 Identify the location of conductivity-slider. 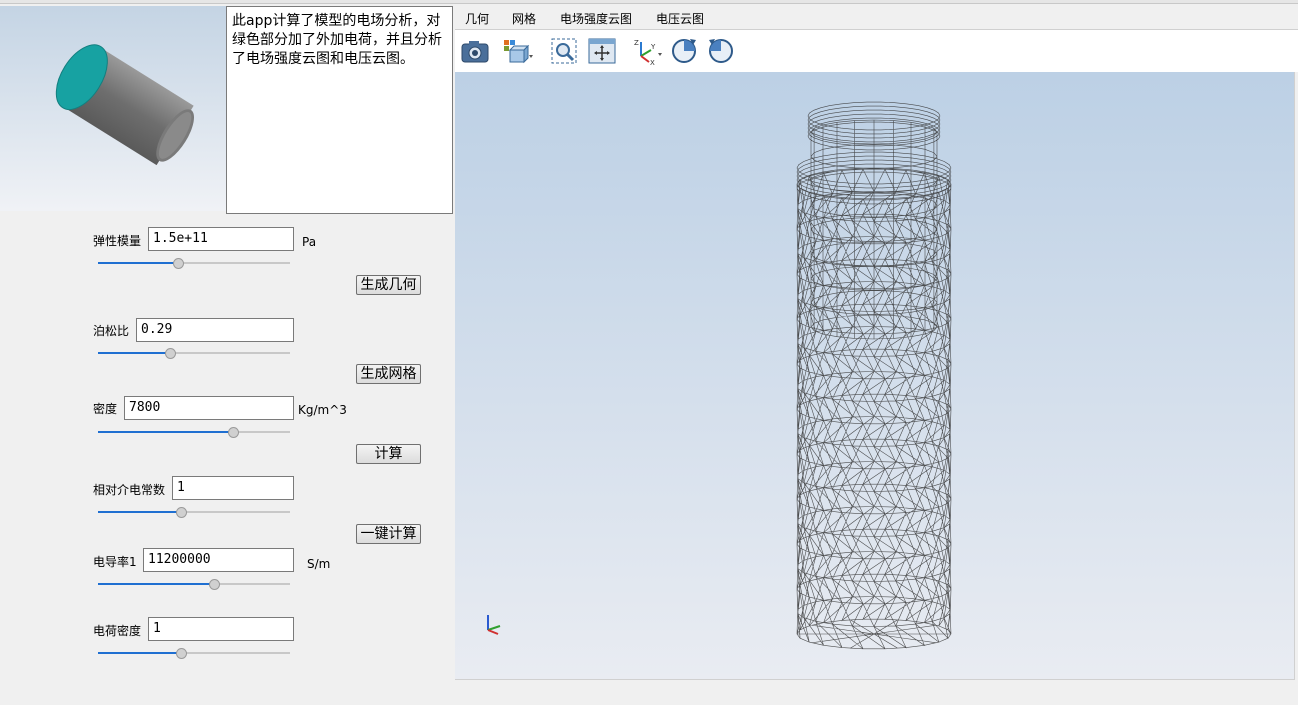
(194, 584).